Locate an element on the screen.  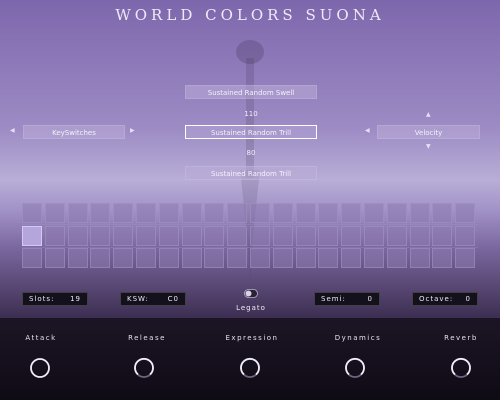
release-label: Release is located at coordinates (147, 338).